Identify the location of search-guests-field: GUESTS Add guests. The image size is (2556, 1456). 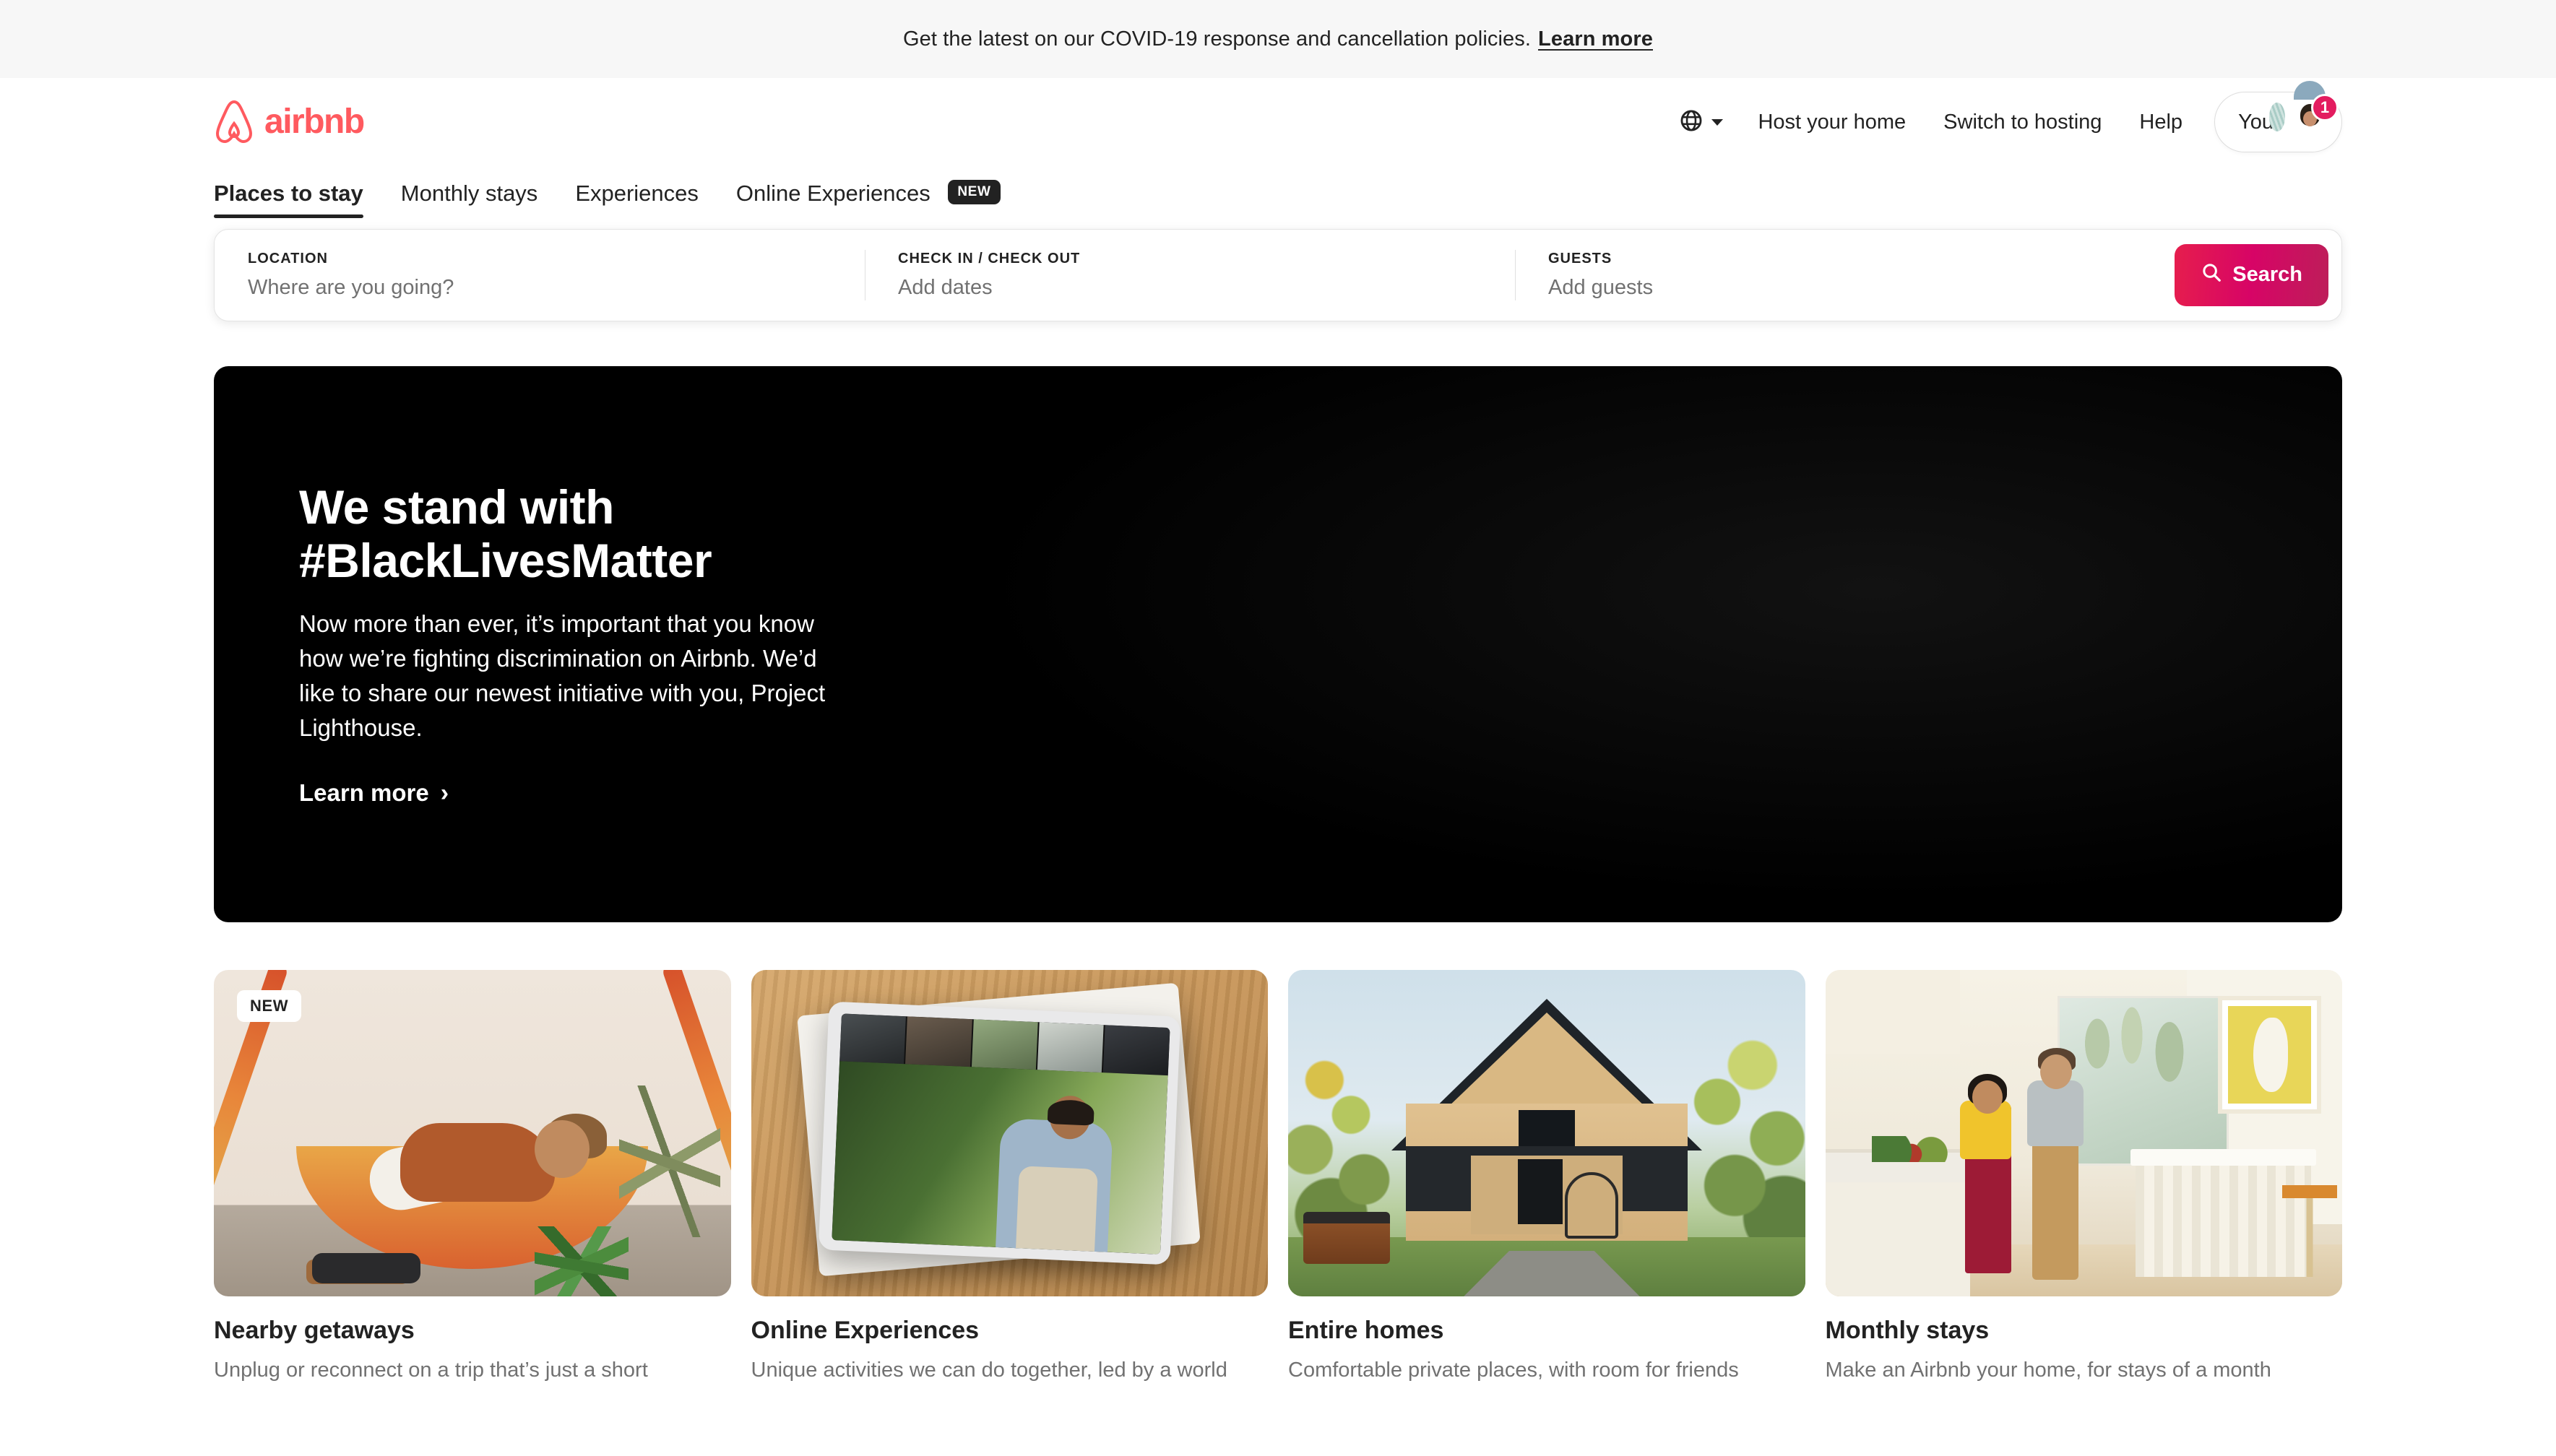
(1837, 275).